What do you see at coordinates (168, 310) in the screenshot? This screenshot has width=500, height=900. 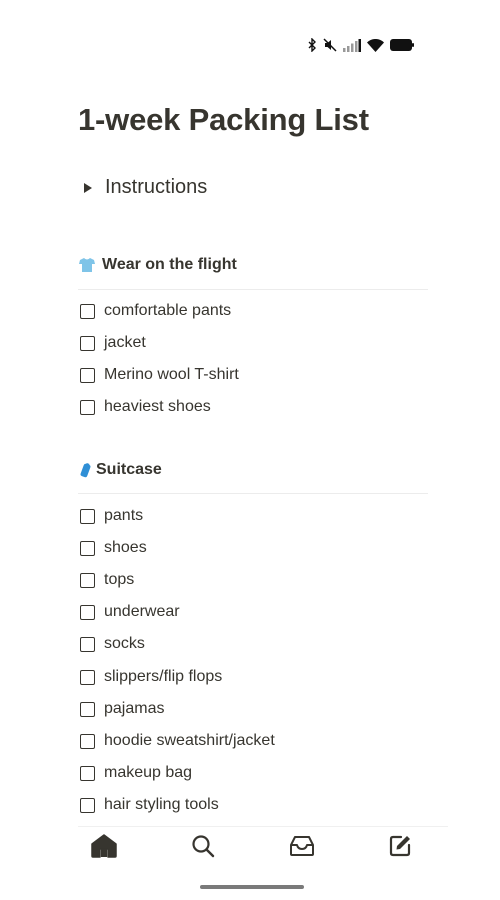 I see `todo-text: comfortable pants` at bounding box center [168, 310].